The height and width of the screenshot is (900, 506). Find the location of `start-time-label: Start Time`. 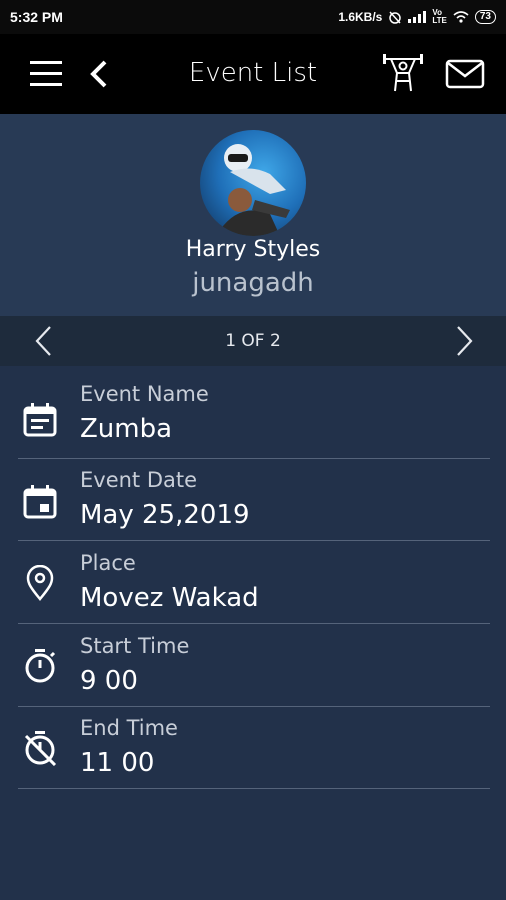

start-time-label: Start Time is located at coordinates (135, 646).